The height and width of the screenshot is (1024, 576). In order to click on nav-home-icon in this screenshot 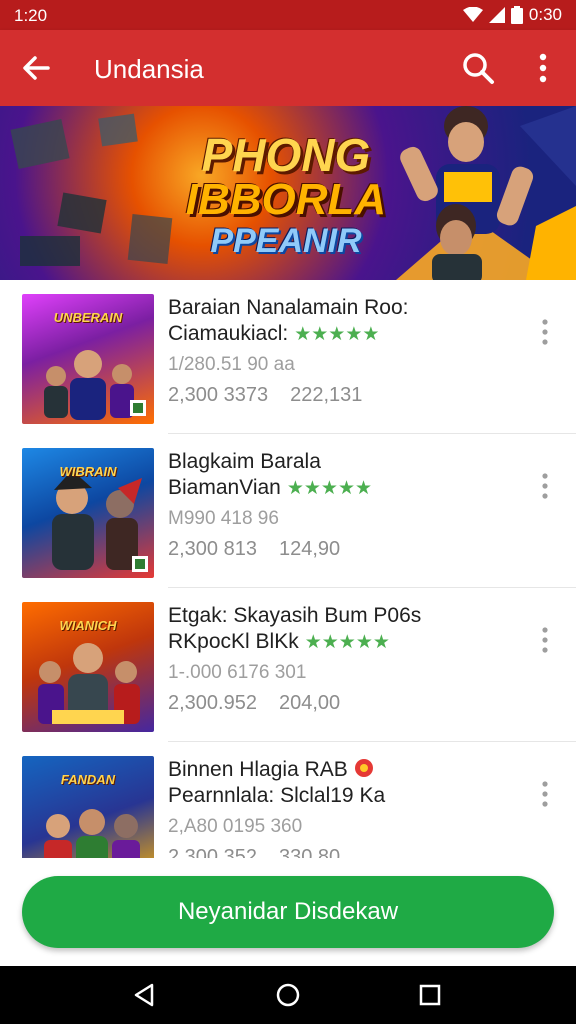, I will do `click(288, 995)`.